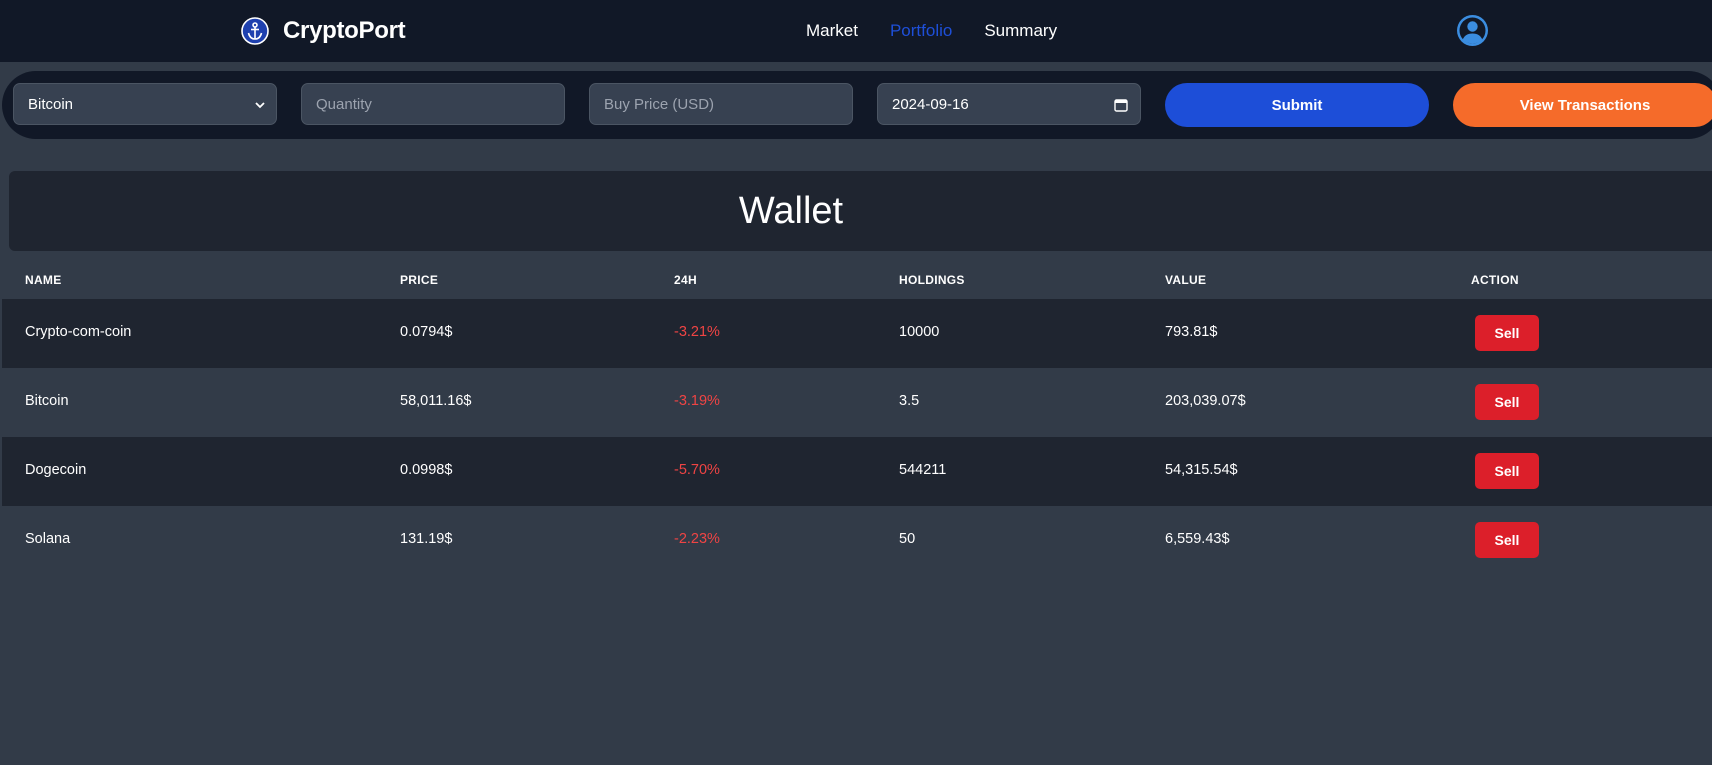 Image resolution: width=1712 pixels, height=765 pixels. What do you see at coordinates (255, 31) in the screenshot?
I see `anchor-icon` at bounding box center [255, 31].